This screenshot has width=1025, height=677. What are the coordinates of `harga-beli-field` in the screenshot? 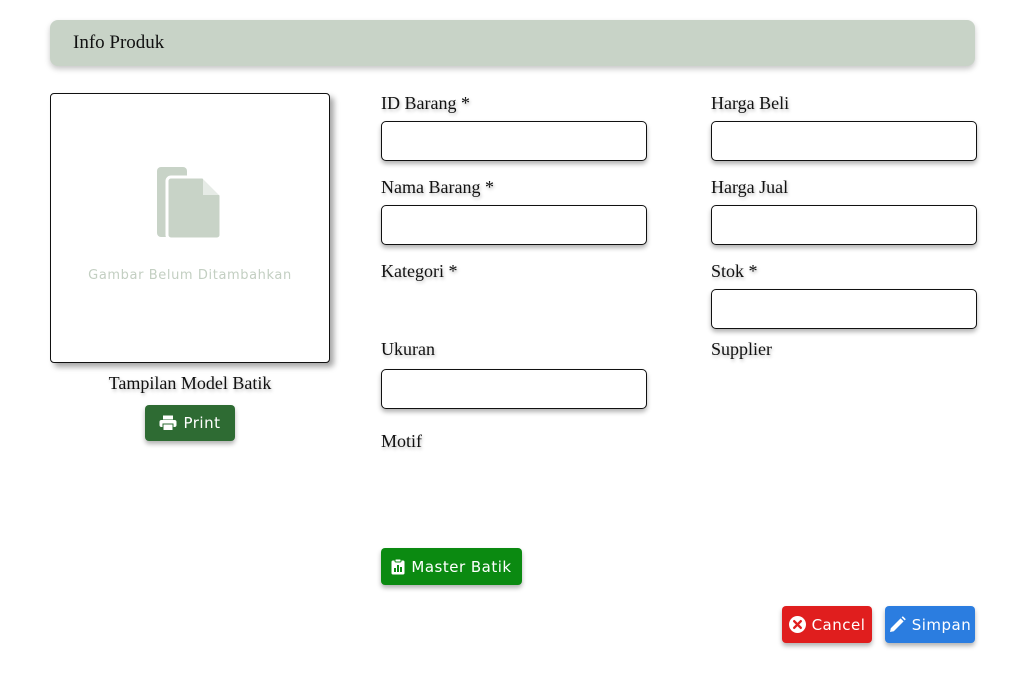 It's located at (844, 141).